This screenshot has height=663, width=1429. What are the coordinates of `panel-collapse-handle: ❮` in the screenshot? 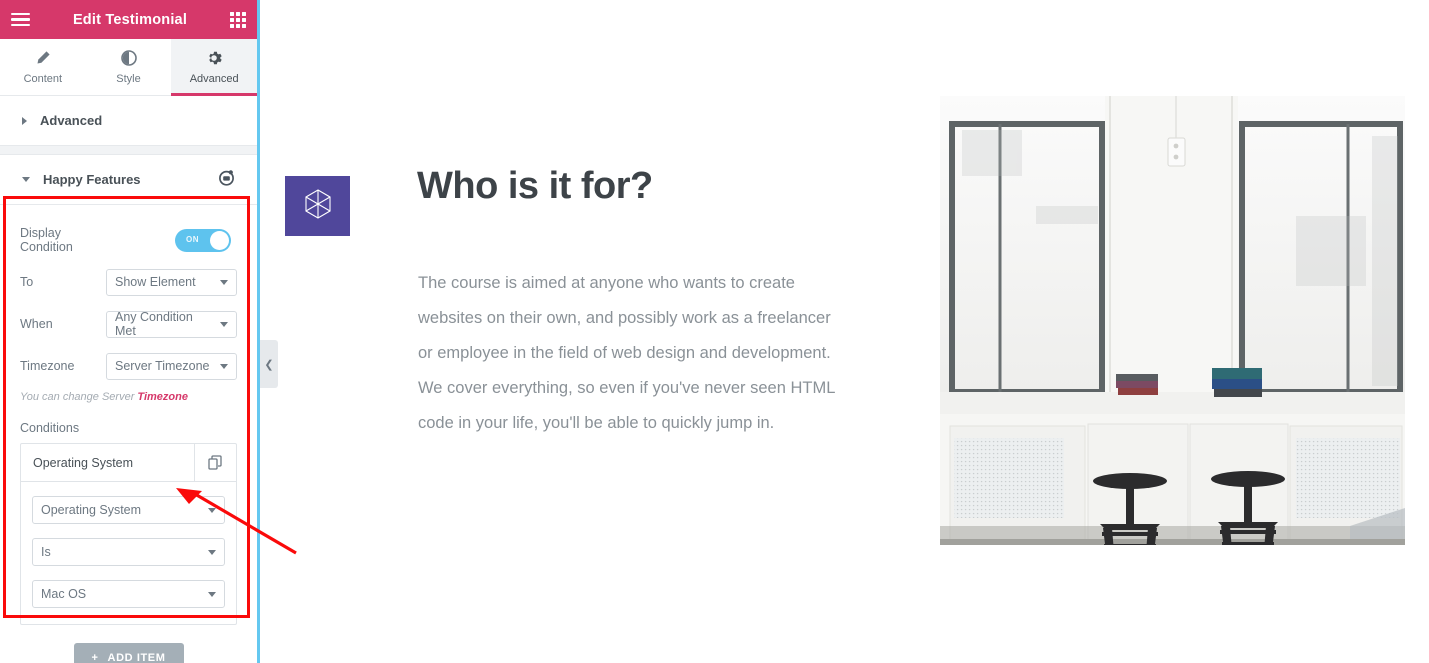 It's located at (269, 364).